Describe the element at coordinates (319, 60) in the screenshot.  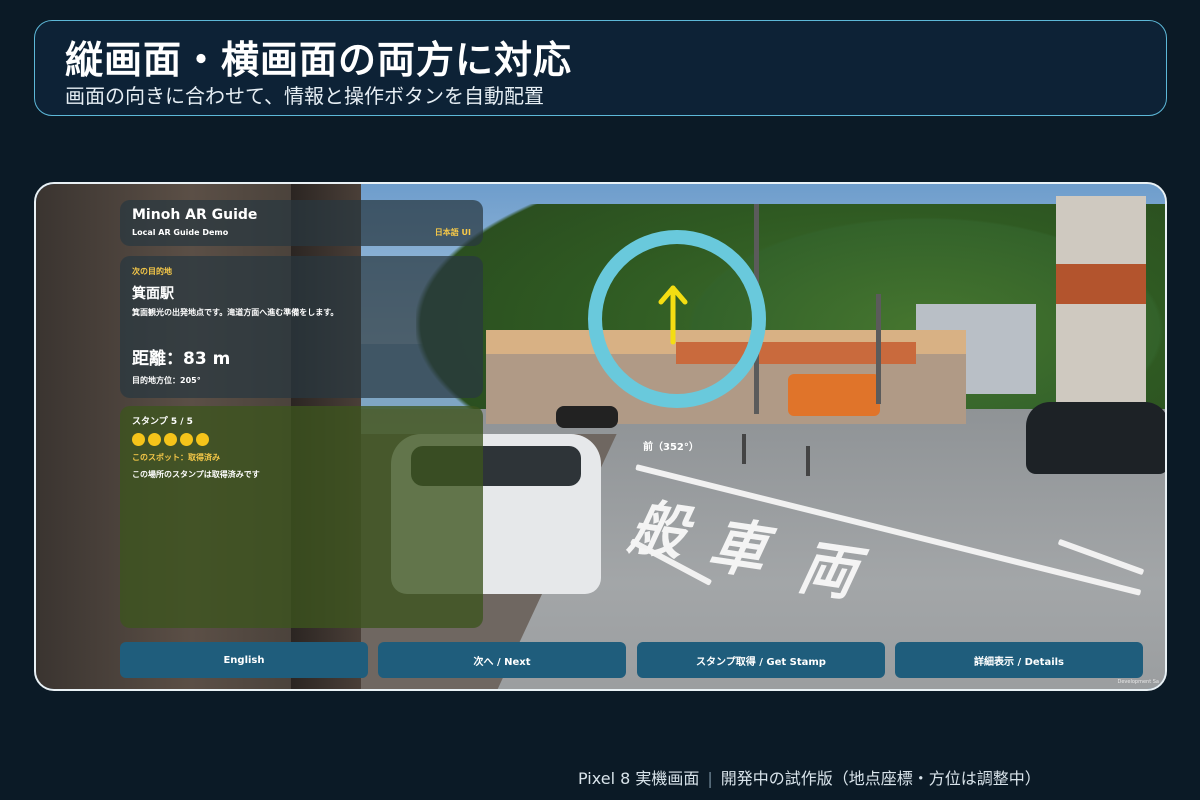
I see `page-title: 縦画面・横画面の両方に対応` at that location.